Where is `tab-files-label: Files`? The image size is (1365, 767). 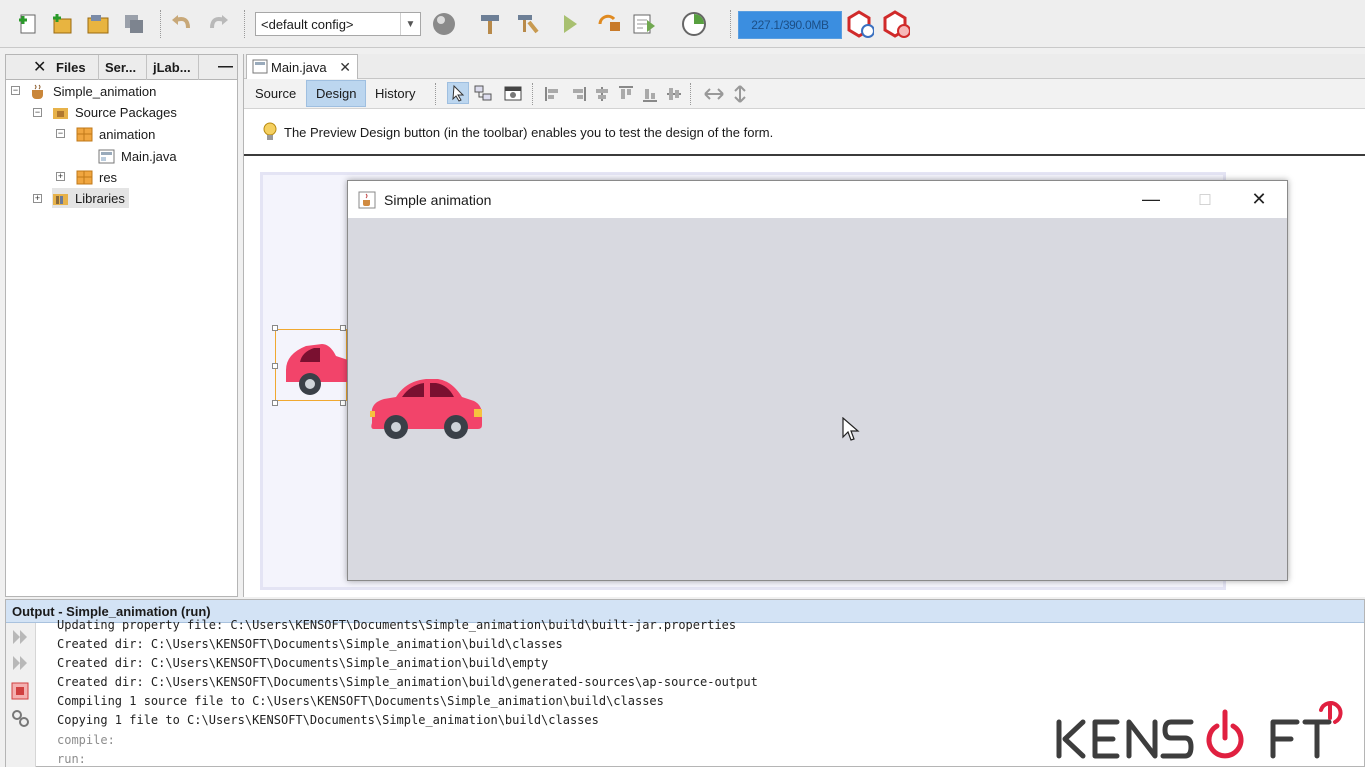 tab-files-label: Files is located at coordinates (71, 67).